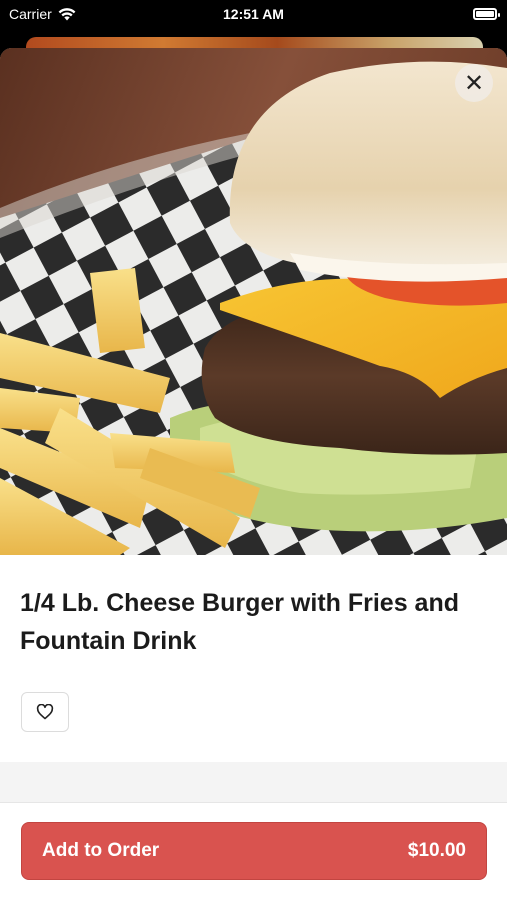 The height and width of the screenshot is (900, 507). Describe the element at coordinates (253, 782) in the screenshot. I see `section-separator` at that location.